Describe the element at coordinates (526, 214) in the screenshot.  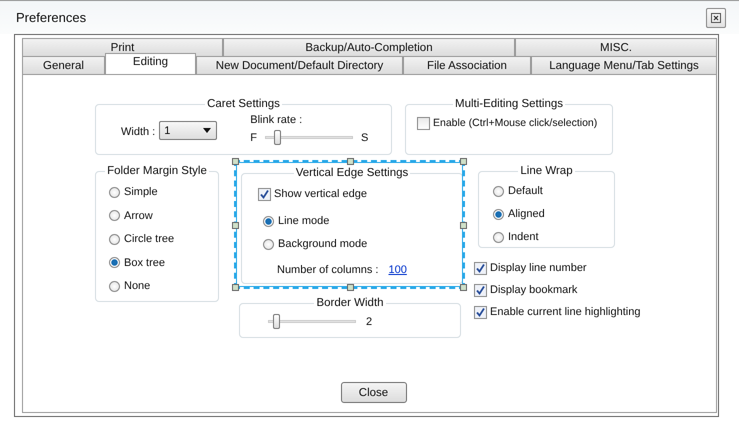
I see `radio-label: Aligned` at that location.